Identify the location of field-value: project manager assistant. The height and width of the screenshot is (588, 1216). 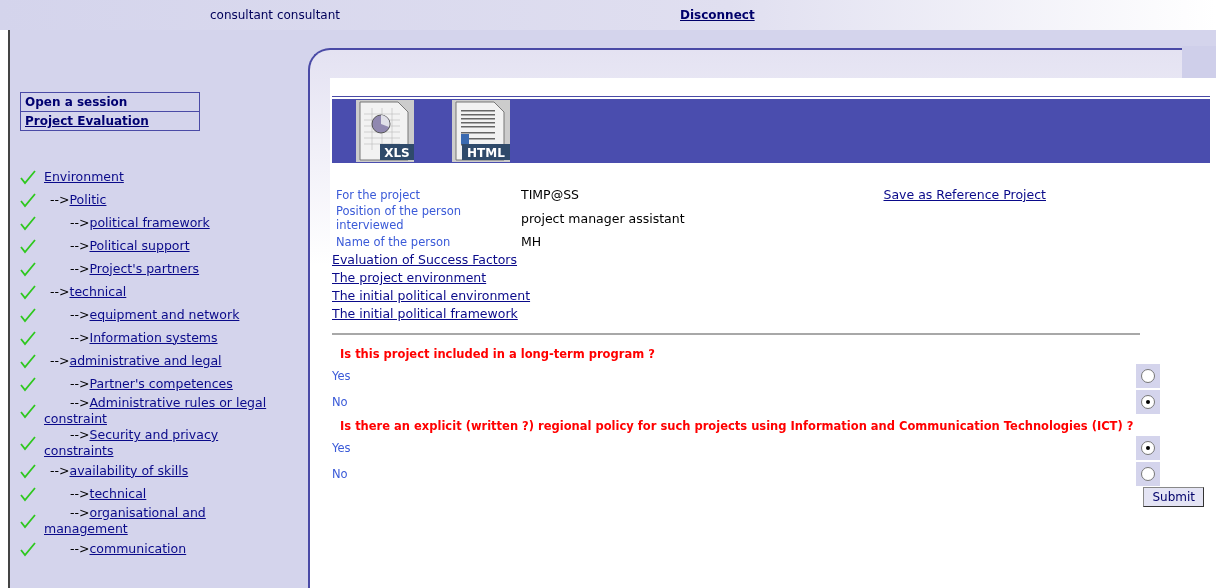
(603, 218).